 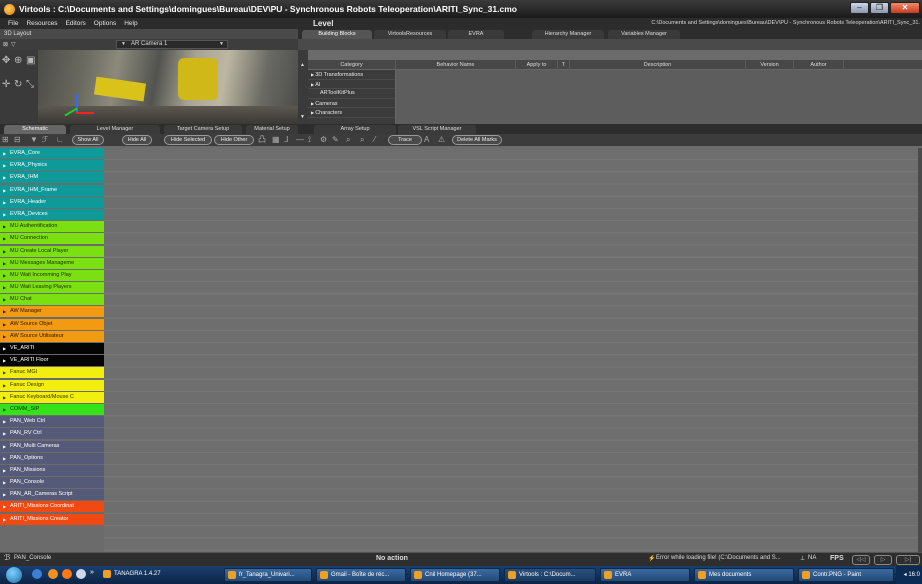 What do you see at coordinates (52, 422) in the screenshot?
I see `script-item: PAN_Web Ctrl` at bounding box center [52, 422].